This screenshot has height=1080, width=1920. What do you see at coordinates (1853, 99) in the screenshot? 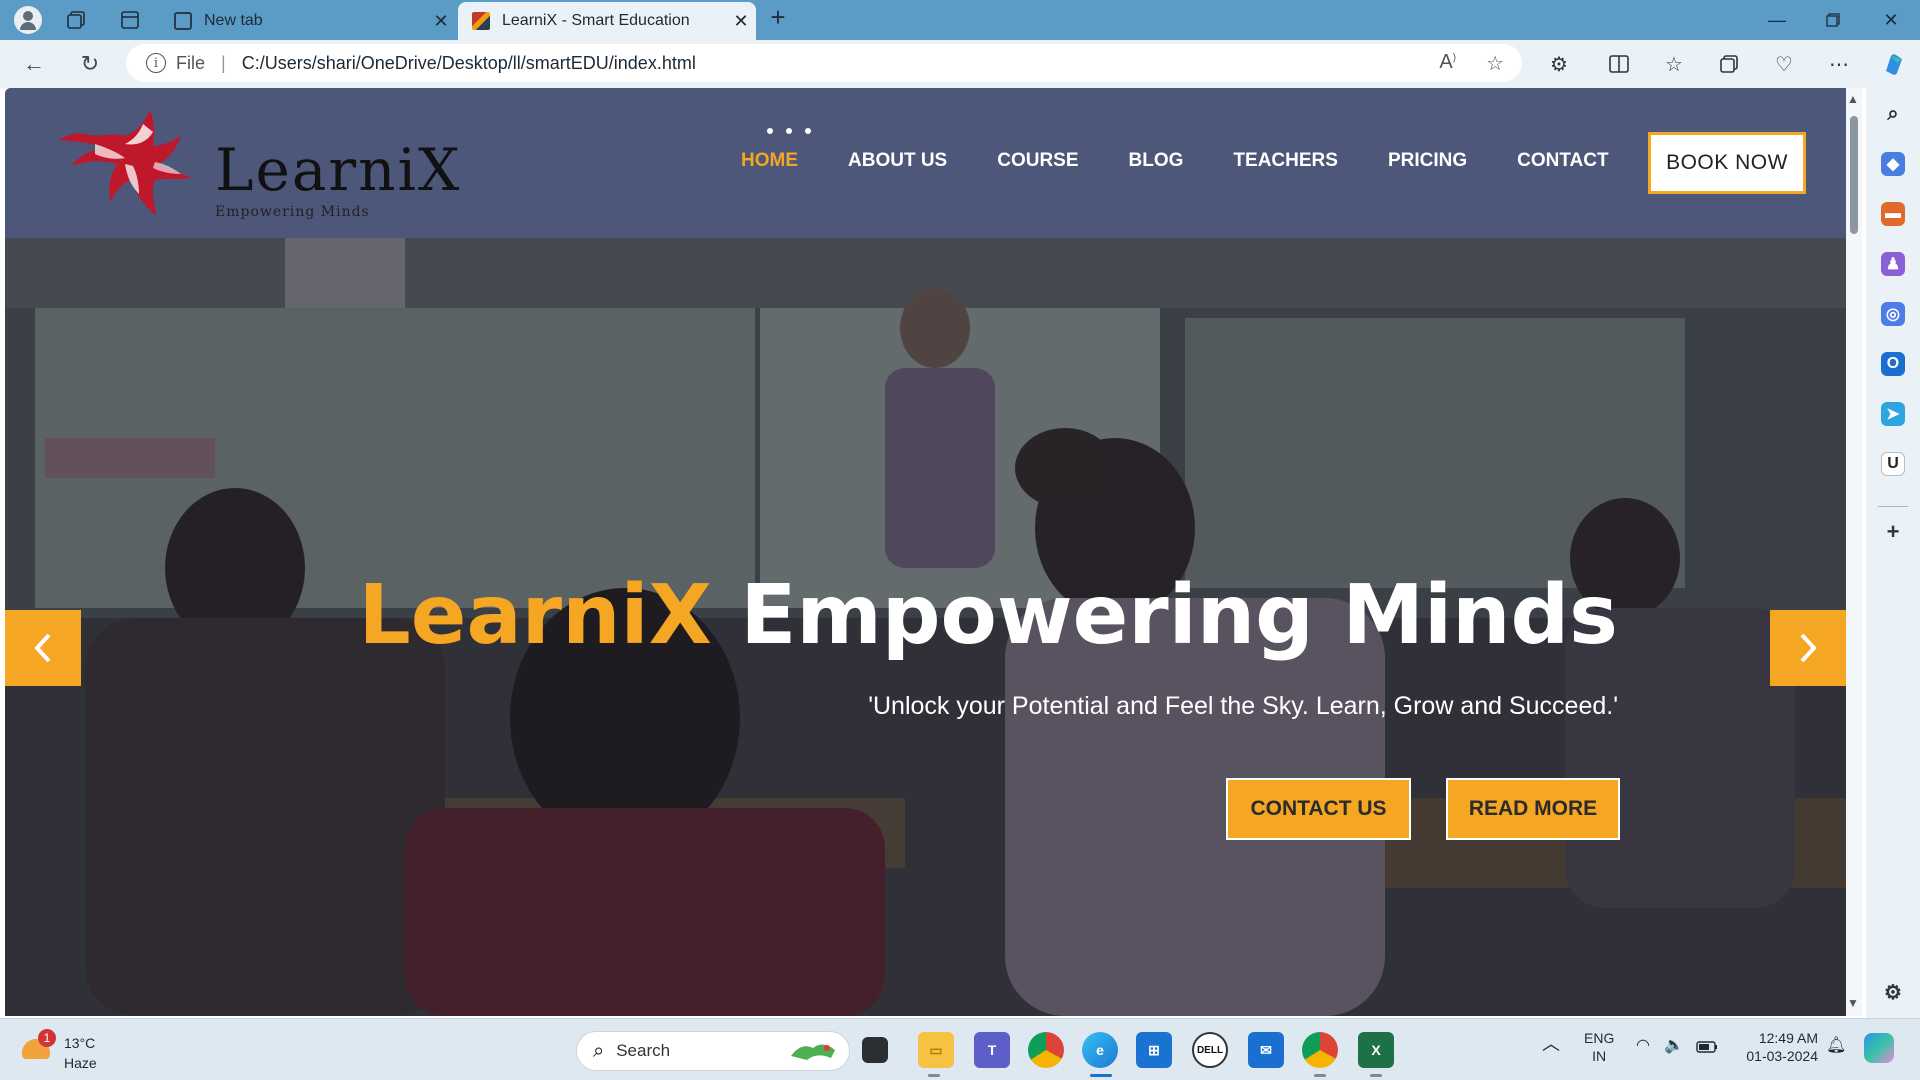
I see `scroll-up-icon: ▲` at bounding box center [1853, 99].